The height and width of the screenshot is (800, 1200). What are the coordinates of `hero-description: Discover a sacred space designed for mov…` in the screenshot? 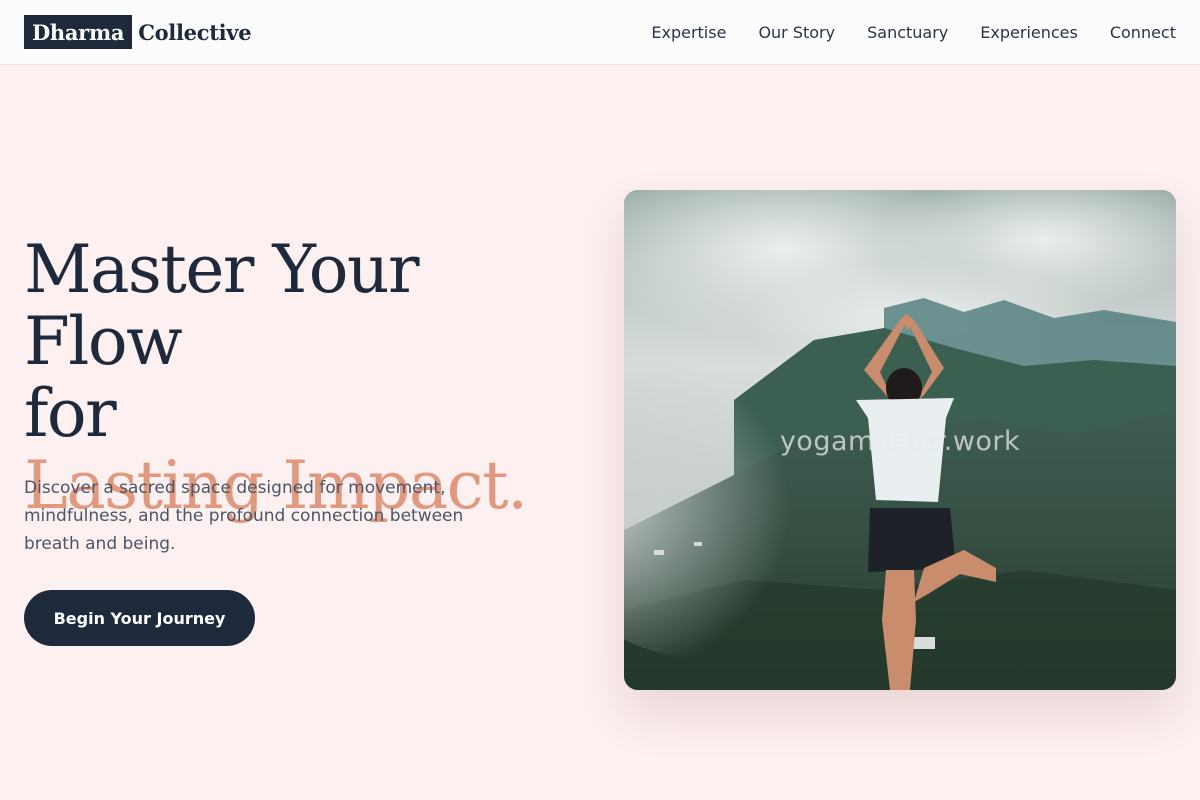 It's located at (244, 516).